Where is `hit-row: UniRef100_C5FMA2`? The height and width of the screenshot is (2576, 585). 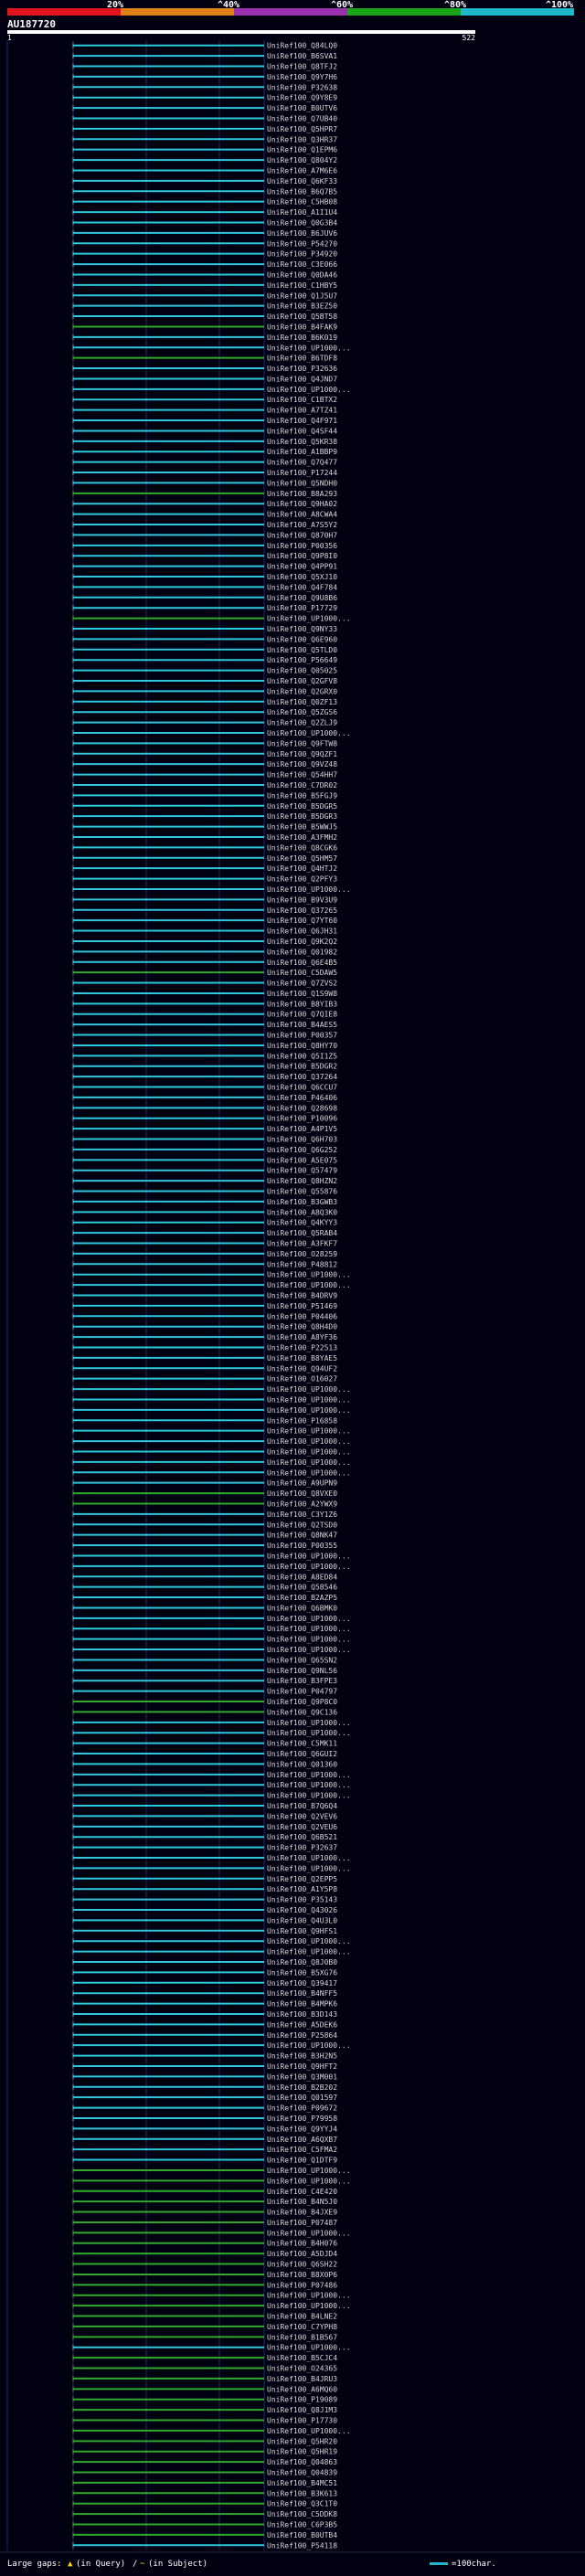
hit-row: UniRef100_C5FMA2 is located at coordinates (205, 2150).